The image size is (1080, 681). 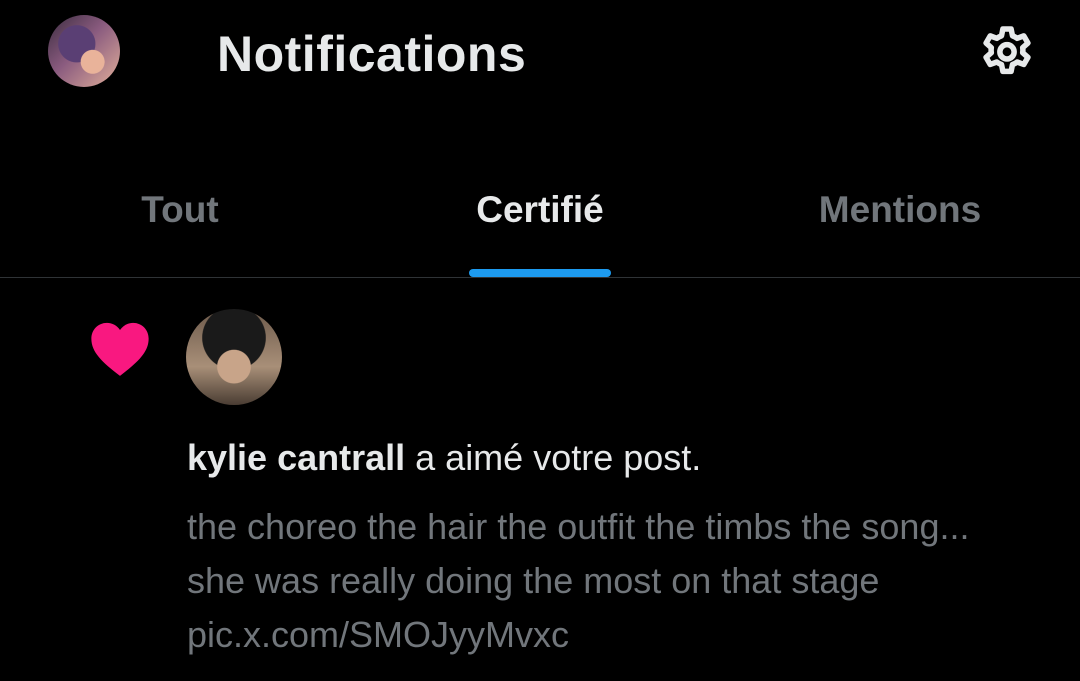 What do you see at coordinates (540, 273) in the screenshot?
I see `active-tab-indicator` at bounding box center [540, 273].